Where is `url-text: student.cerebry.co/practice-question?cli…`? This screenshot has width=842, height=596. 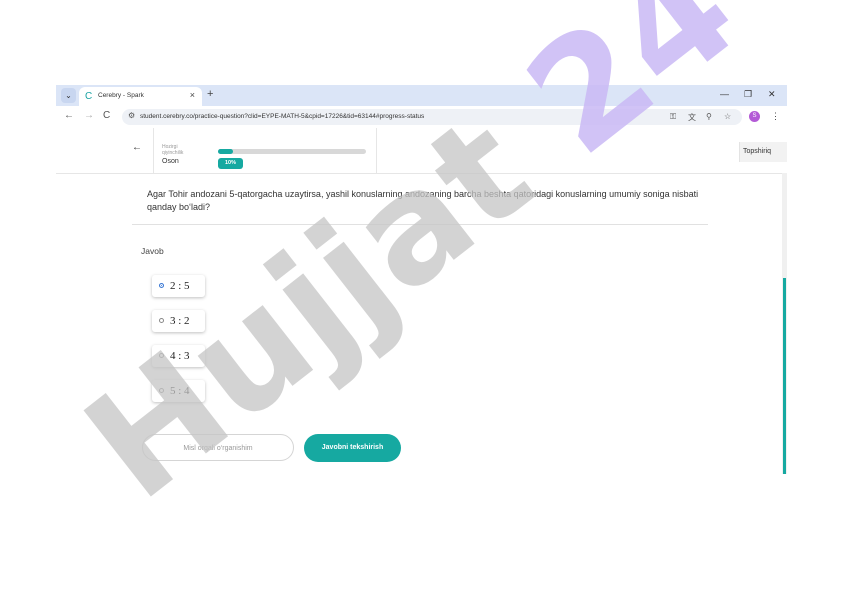
url-text: student.cerebry.co/practice-question?cli… is located at coordinates (282, 116).